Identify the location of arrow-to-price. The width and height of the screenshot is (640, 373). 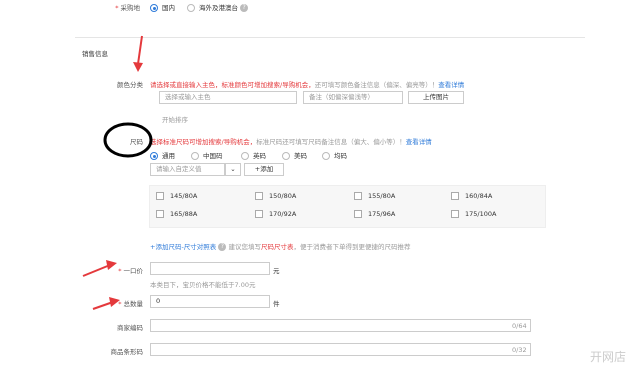
(96, 270).